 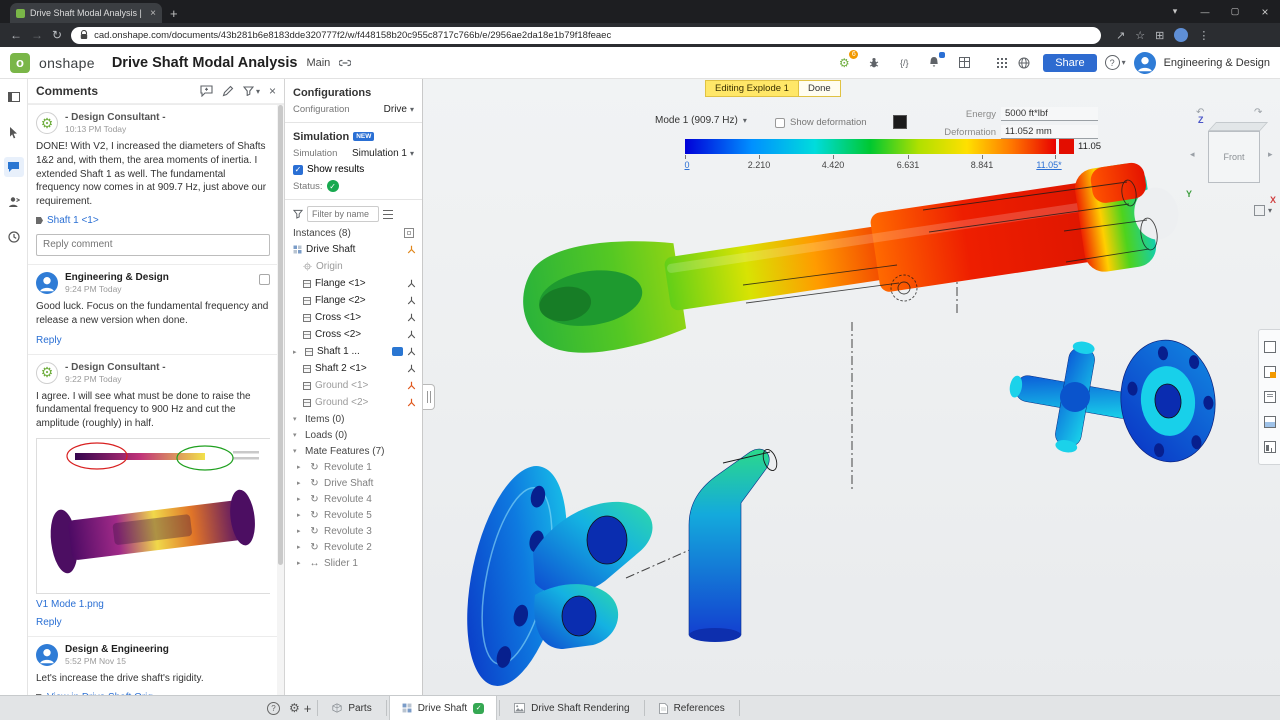 I want to click on tab-references: References, so click(x=692, y=708).